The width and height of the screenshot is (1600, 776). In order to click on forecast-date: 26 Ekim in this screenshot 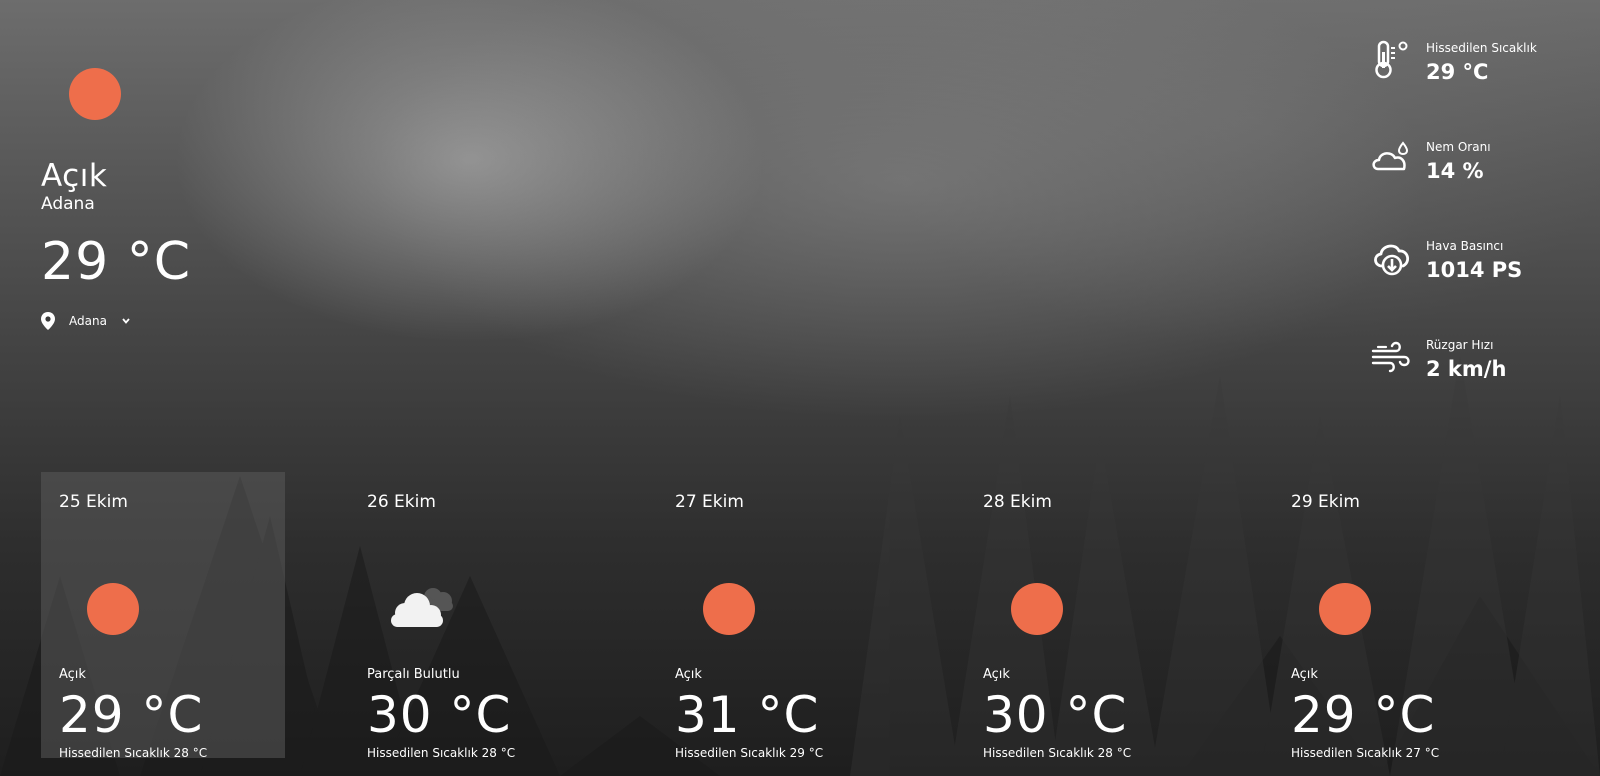, I will do `click(401, 502)`.